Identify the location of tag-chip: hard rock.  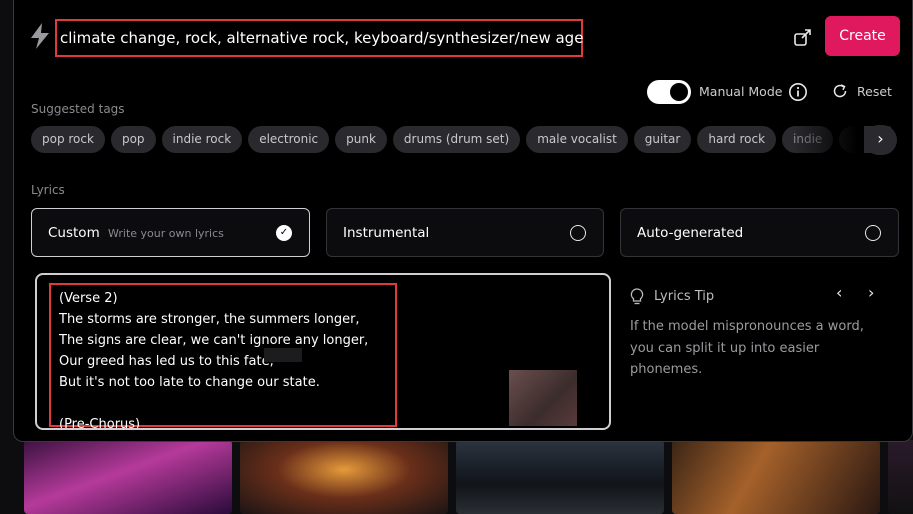
(737, 139).